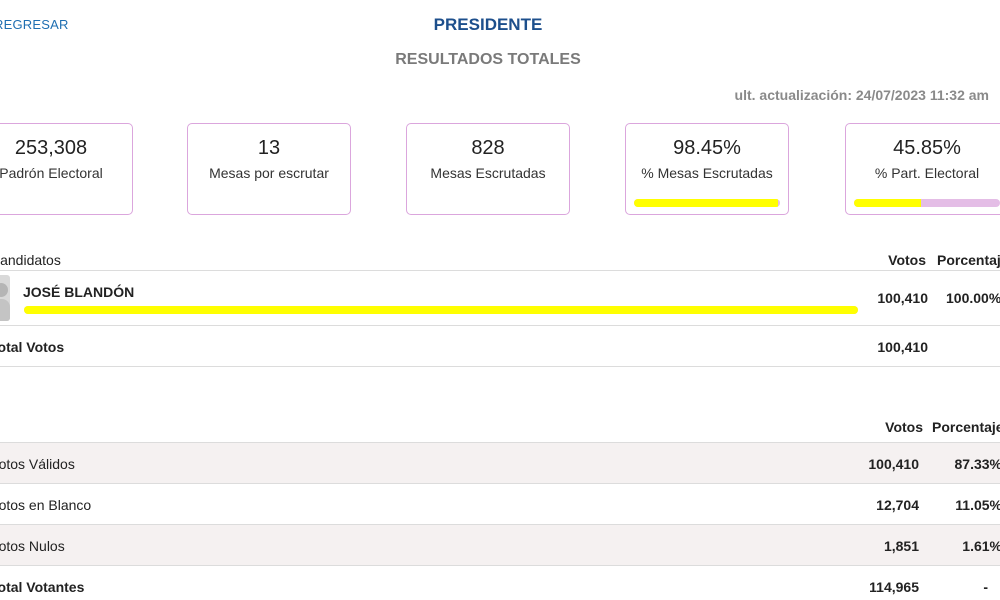  I want to click on card-value: 253,308, so click(51, 148).